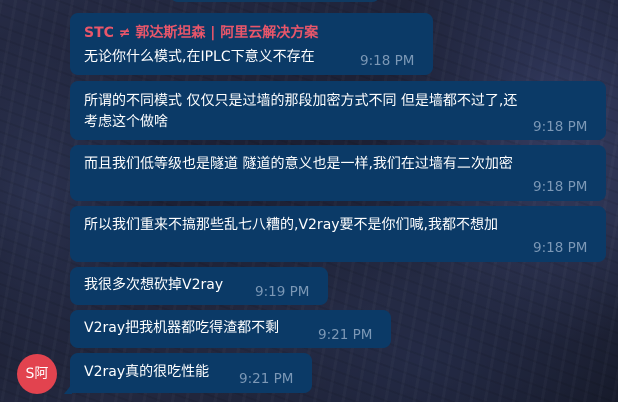  I want to click on bubble-tail, so click(68, 389).